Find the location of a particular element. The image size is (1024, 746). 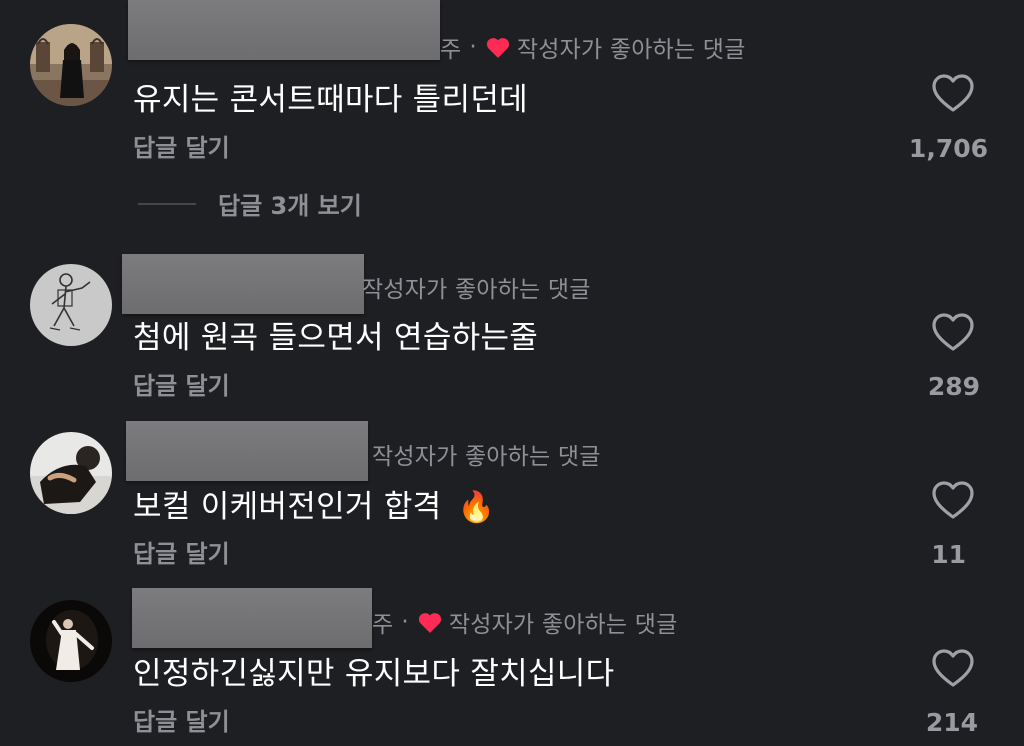

view-replies-button: 답글 3개 보기 is located at coordinates (250, 203).